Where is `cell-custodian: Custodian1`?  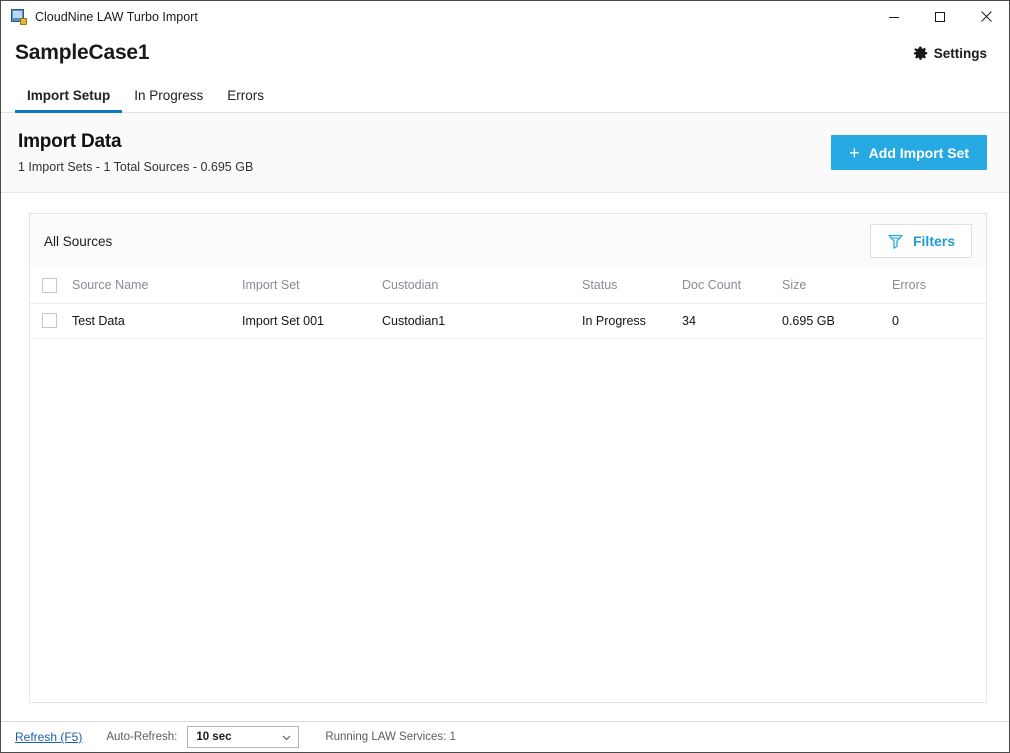
cell-custodian: Custodian1 is located at coordinates (482, 321).